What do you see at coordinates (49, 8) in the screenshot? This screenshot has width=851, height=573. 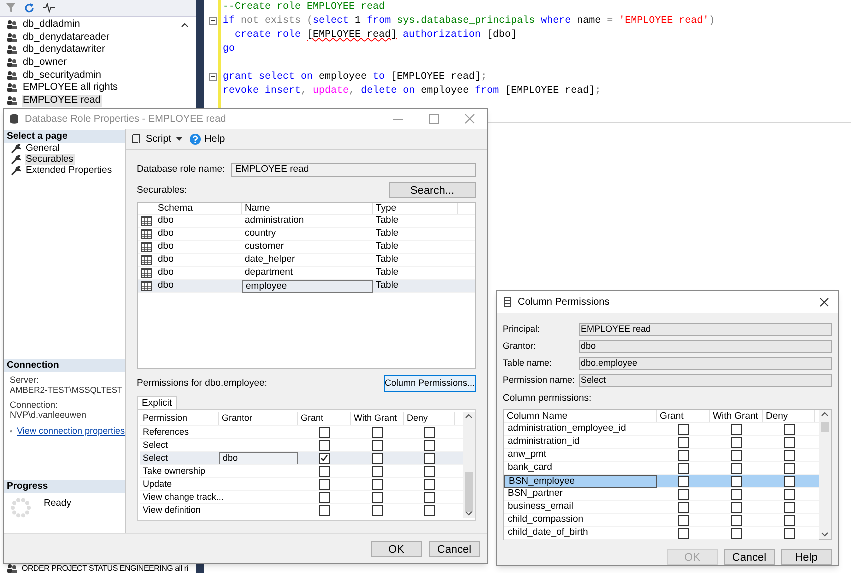 I see `activity-icon` at bounding box center [49, 8].